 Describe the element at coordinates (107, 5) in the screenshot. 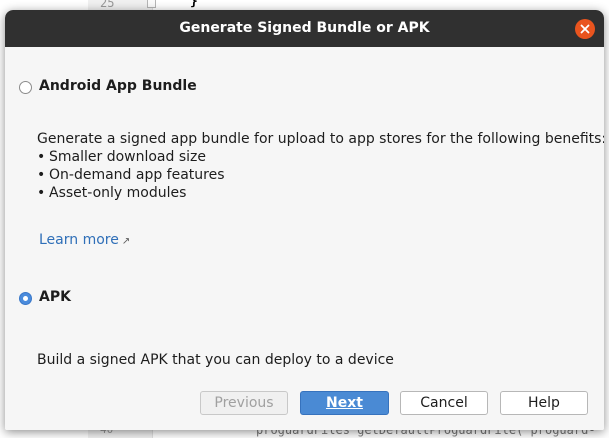

I see `line-number: 25` at that location.